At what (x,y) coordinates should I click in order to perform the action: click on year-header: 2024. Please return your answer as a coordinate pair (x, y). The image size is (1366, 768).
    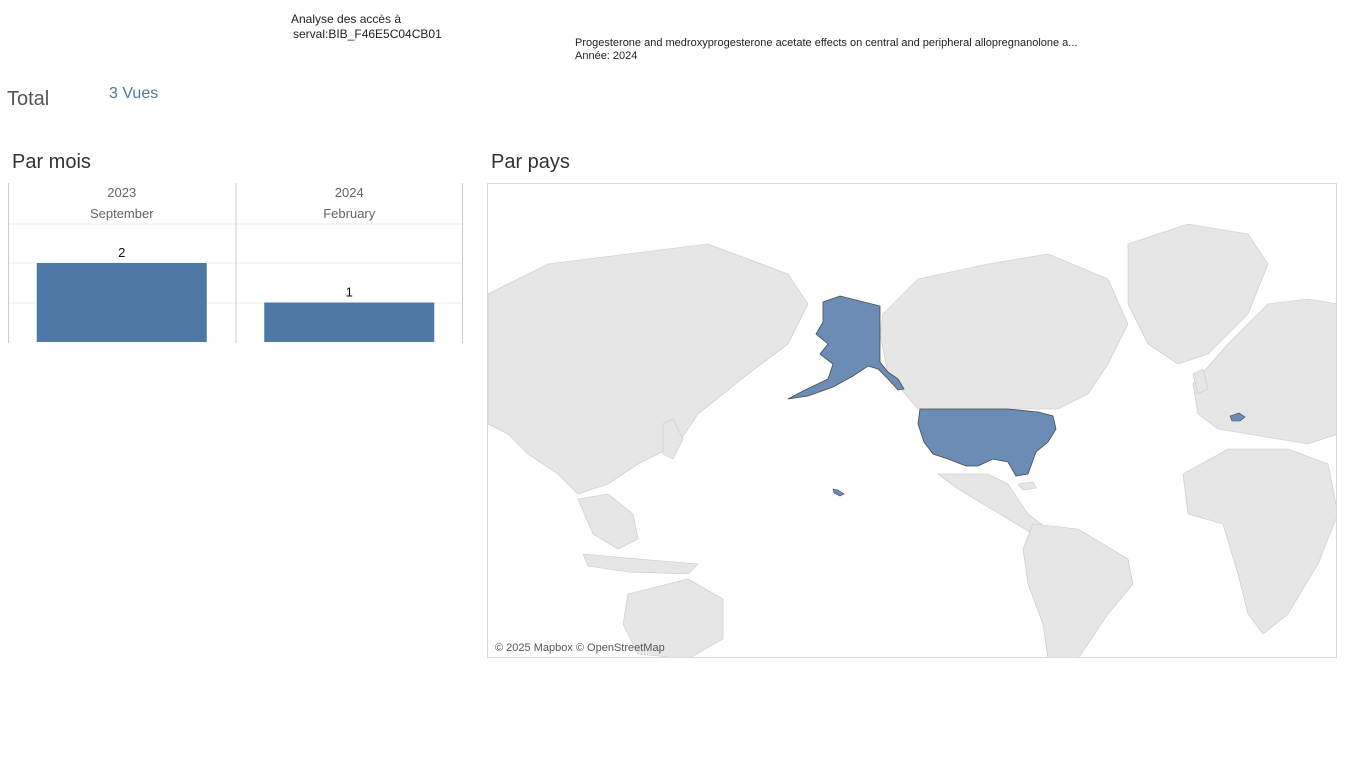
    Looking at the image, I should click on (349, 192).